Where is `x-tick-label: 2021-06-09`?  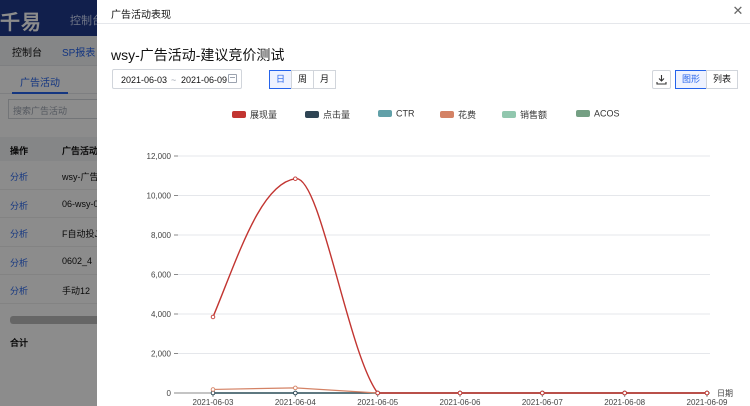
x-tick-label: 2021-06-09 is located at coordinates (707, 402).